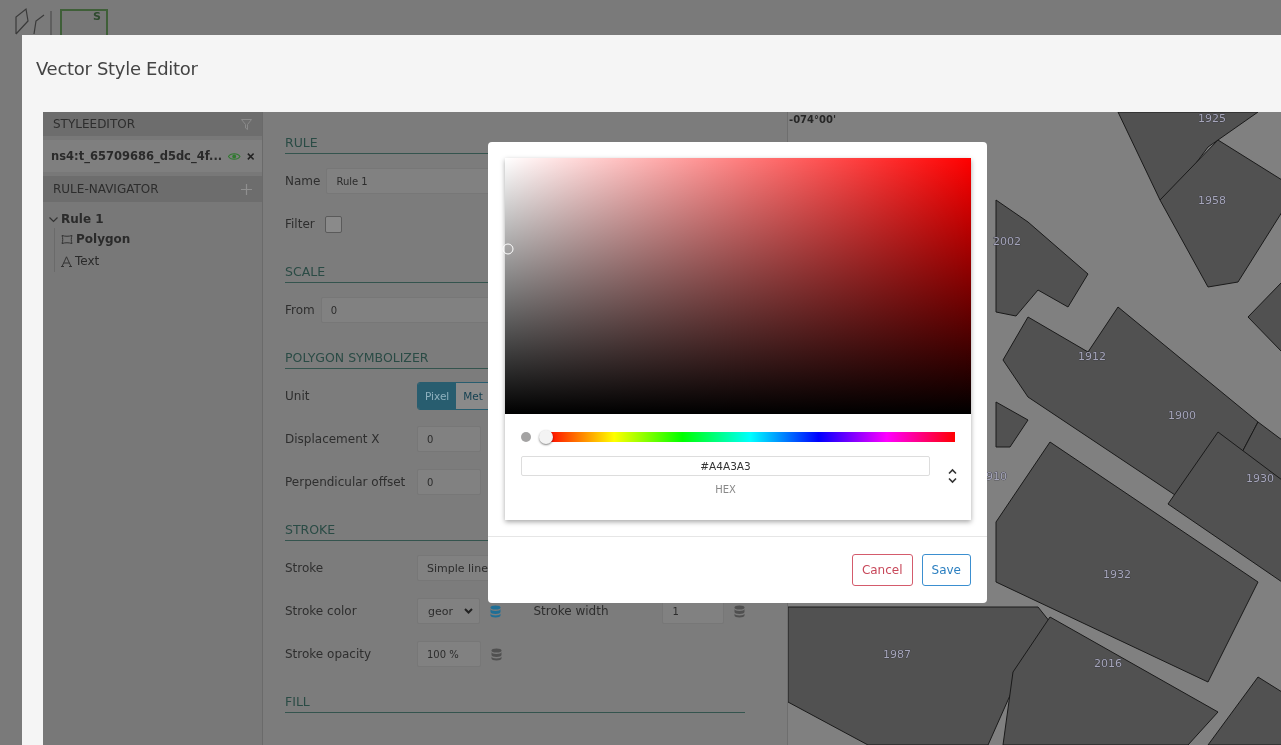 Image resolution: width=1281 pixels, height=745 pixels. Describe the element at coordinates (882, 570) in the screenshot. I see `cancel-button: Cancel` at that location.